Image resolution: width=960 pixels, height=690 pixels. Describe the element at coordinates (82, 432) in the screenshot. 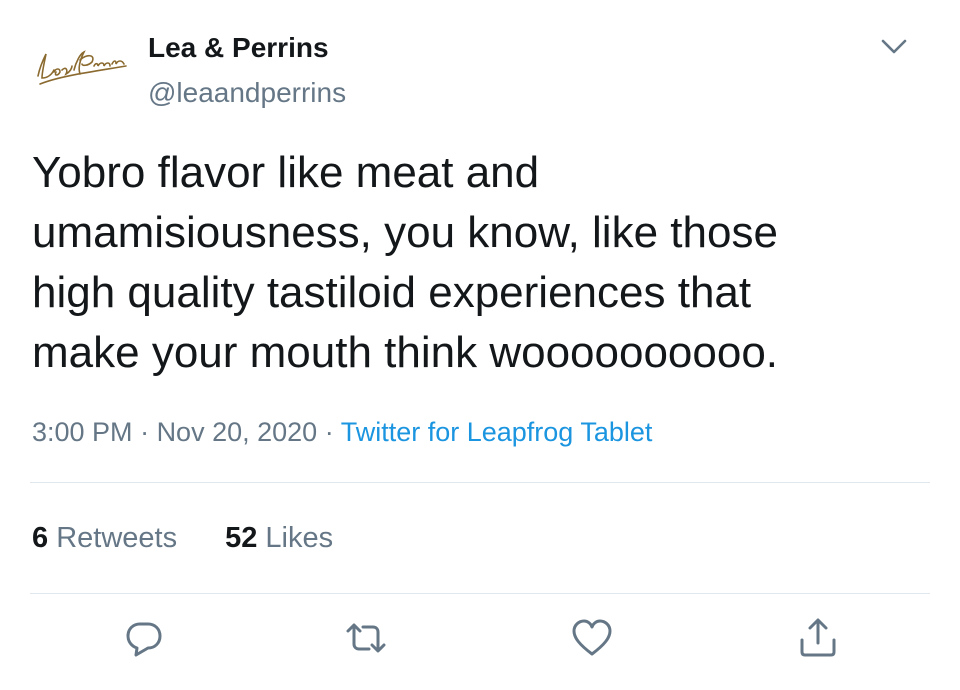

I see `tweet-time: 3:00 PM` at that location.